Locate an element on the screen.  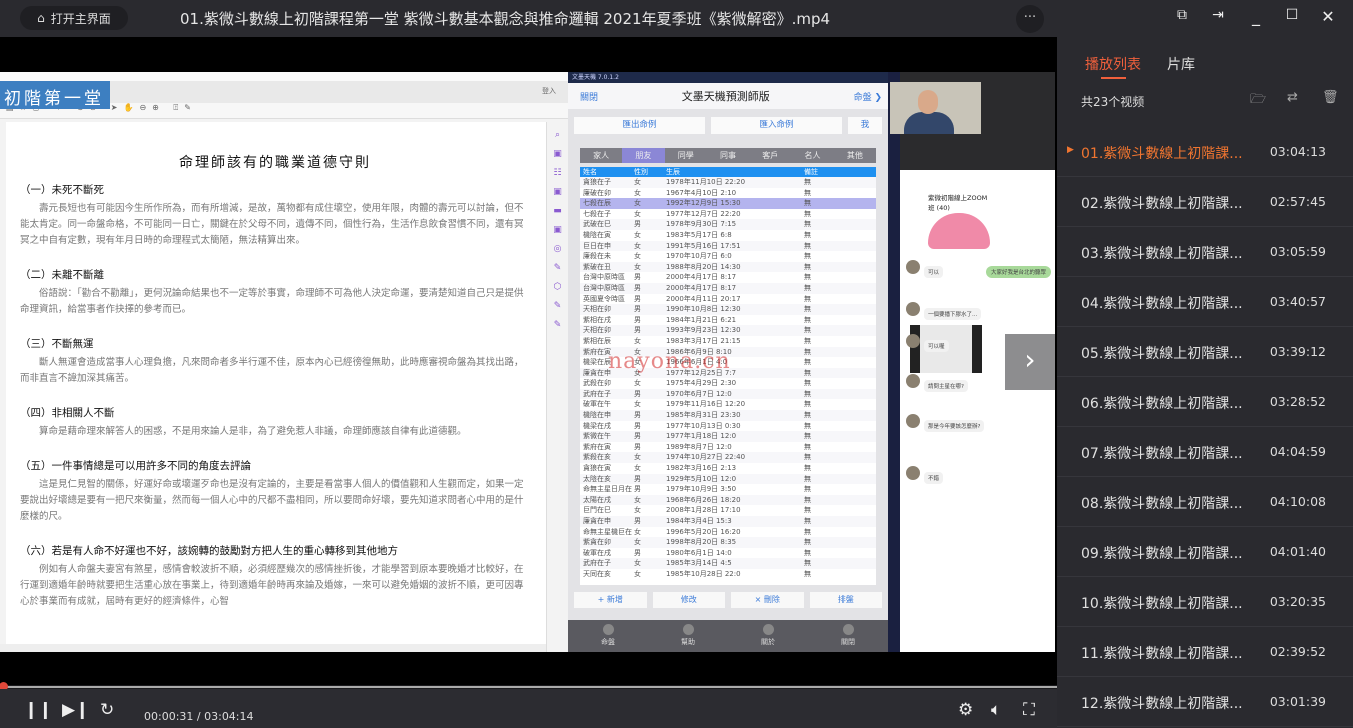
pdf-status-bar is located at coordinates (273, 648).